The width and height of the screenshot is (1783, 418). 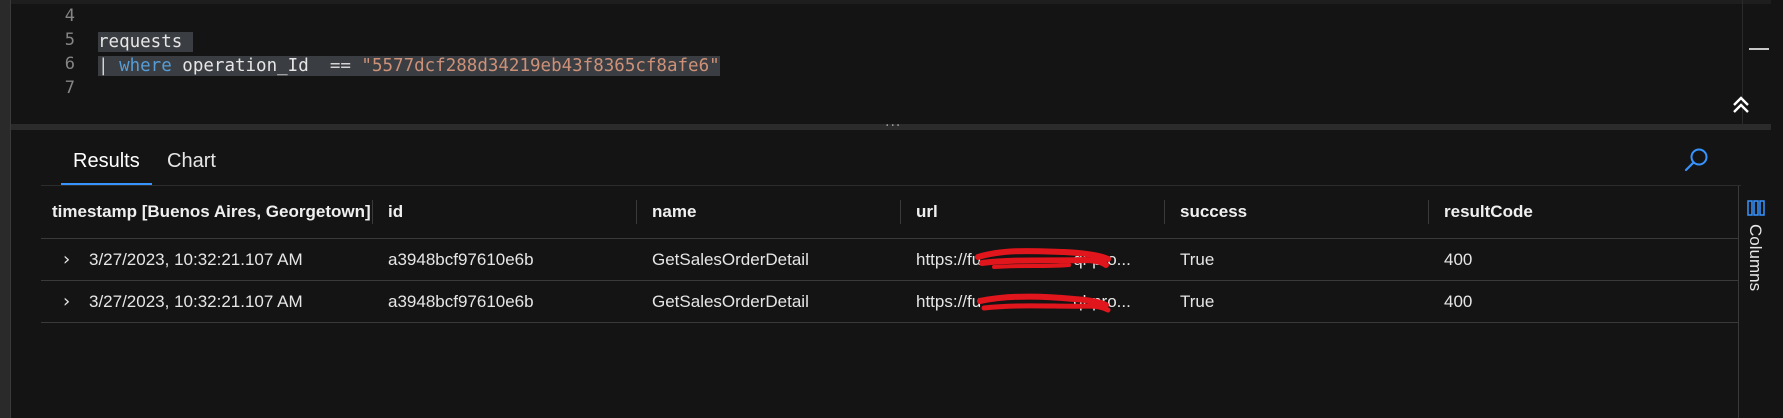 I want to click on column-header-name: name, so click(x=674, y=212).